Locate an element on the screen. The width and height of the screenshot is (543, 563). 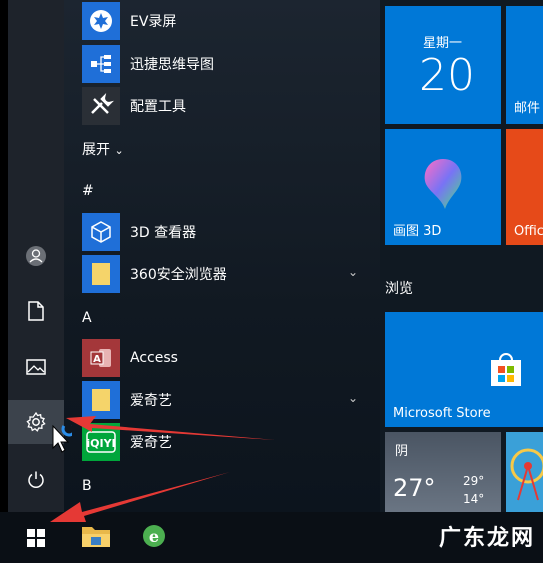
store-bag-icon is located at coordinates (506, 369).